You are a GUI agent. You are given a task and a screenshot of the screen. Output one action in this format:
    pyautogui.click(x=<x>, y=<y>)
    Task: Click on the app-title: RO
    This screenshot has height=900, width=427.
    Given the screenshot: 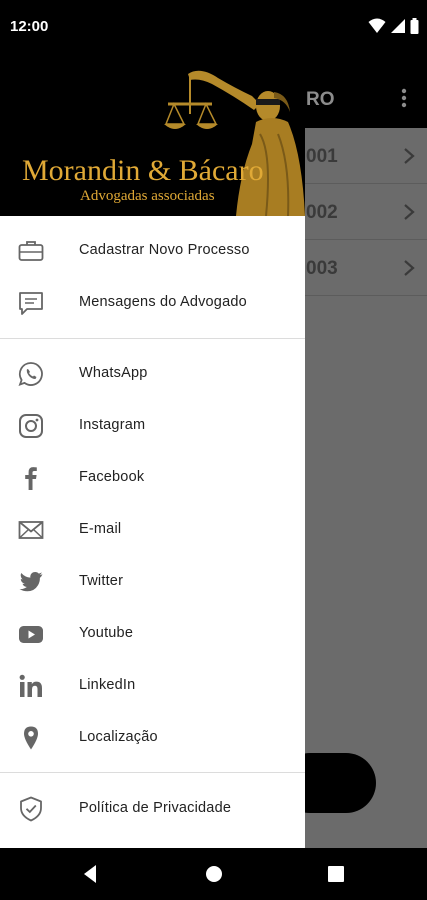 What is the action you would take?
    pyautogui.click(x=320, y=99)
    